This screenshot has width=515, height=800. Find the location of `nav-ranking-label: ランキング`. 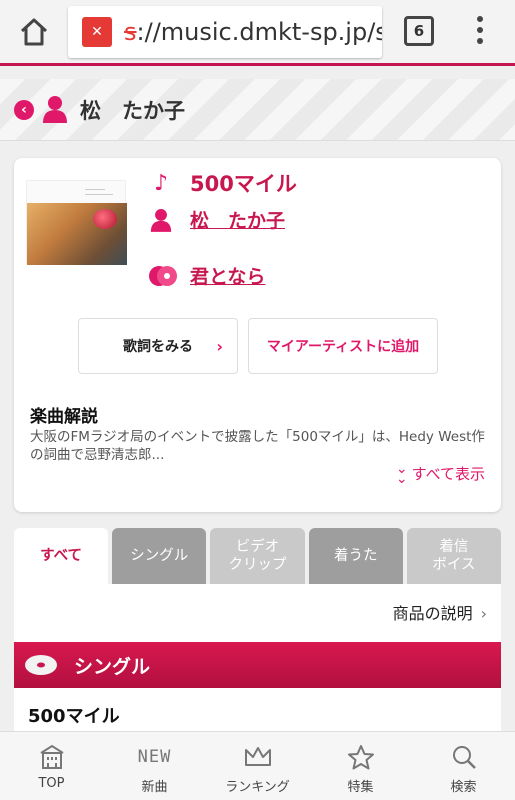

nav-ranking-label: ランキング is located at coordinates (257, 787).